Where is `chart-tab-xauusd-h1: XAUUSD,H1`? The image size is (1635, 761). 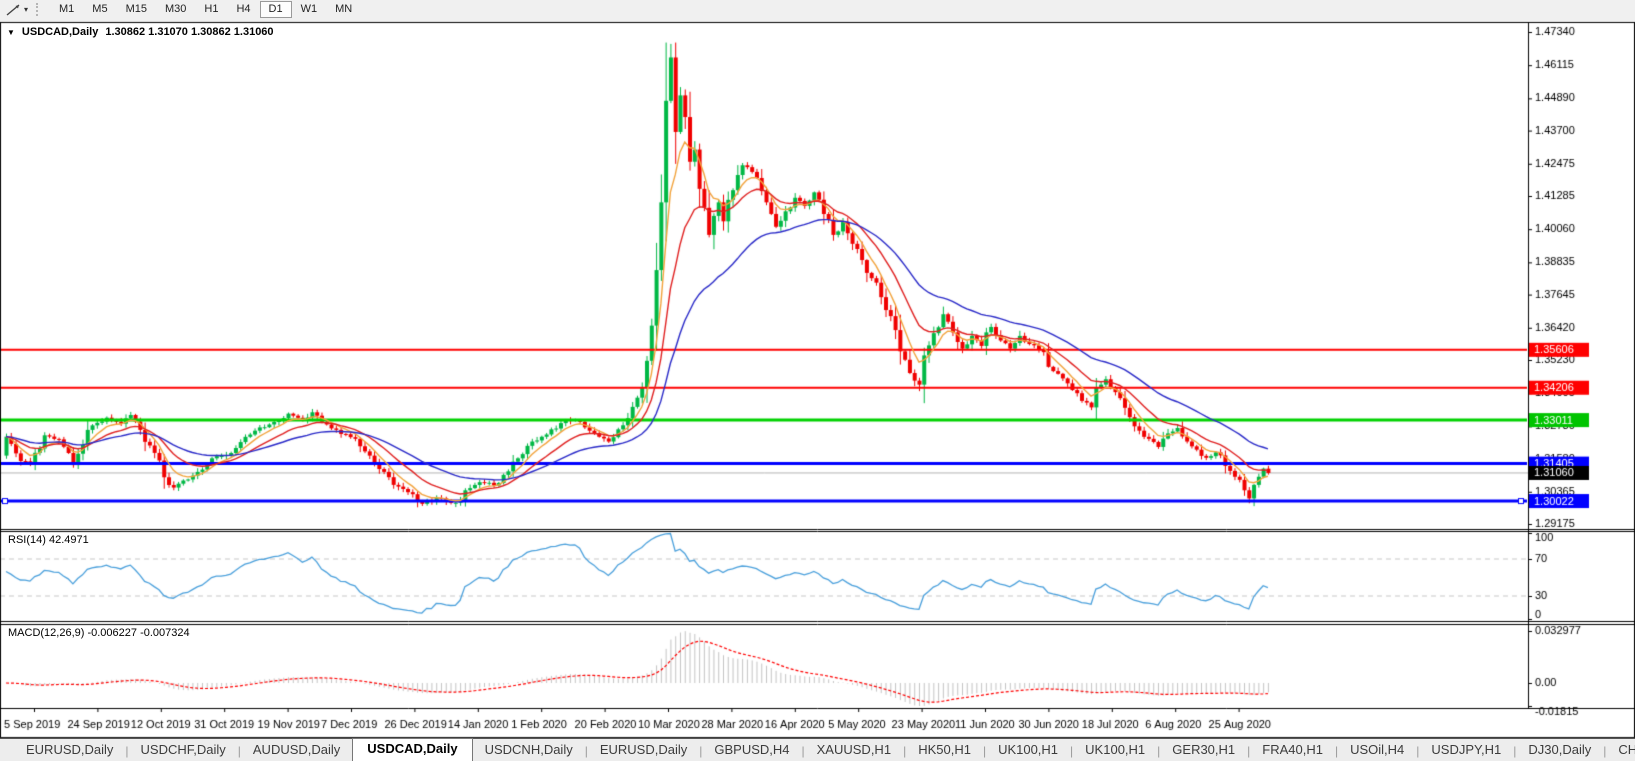 chart-tab-xauusd-h1: XAUUSD,H1 is located at coordinates (854, 750).